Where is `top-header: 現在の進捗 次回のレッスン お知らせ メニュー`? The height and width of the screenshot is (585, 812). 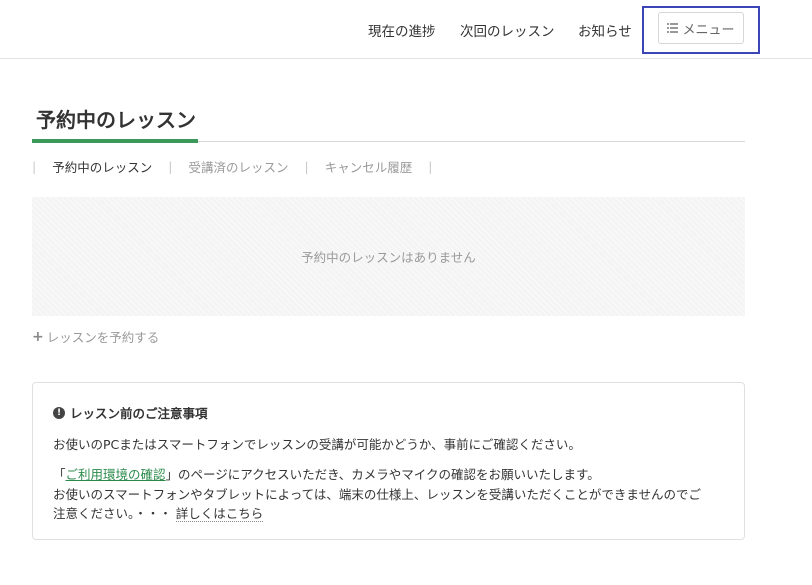
top-header: 現在の進捗 次回のレッスン お知らせ メニュー is located at coordinates (406, 29).